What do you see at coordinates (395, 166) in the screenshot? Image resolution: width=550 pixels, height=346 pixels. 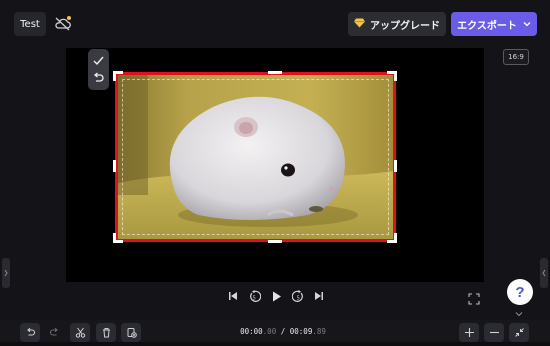 I see `crop-handle-right` at bounding box center [395, 166].